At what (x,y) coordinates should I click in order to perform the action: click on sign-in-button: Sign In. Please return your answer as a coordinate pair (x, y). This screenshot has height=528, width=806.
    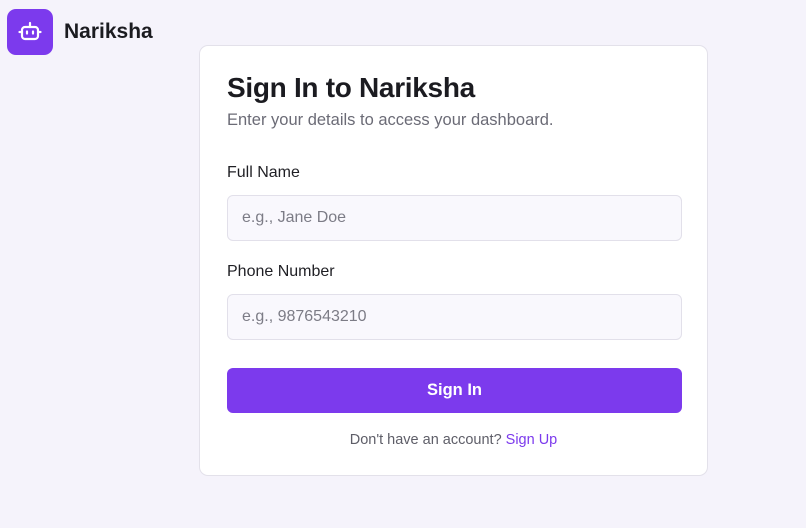
    Looking at the image, I should click on (454, 390).